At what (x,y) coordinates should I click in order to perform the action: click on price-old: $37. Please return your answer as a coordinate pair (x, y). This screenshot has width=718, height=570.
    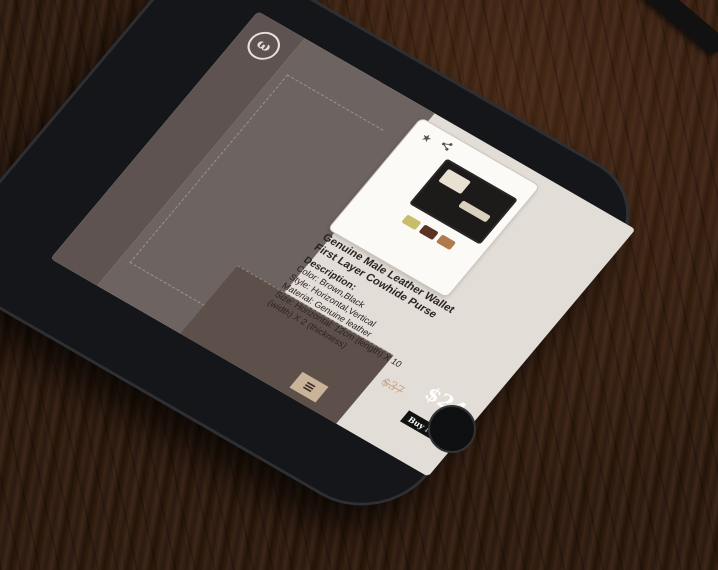
    Looking at the image, I should click on (393, 386).